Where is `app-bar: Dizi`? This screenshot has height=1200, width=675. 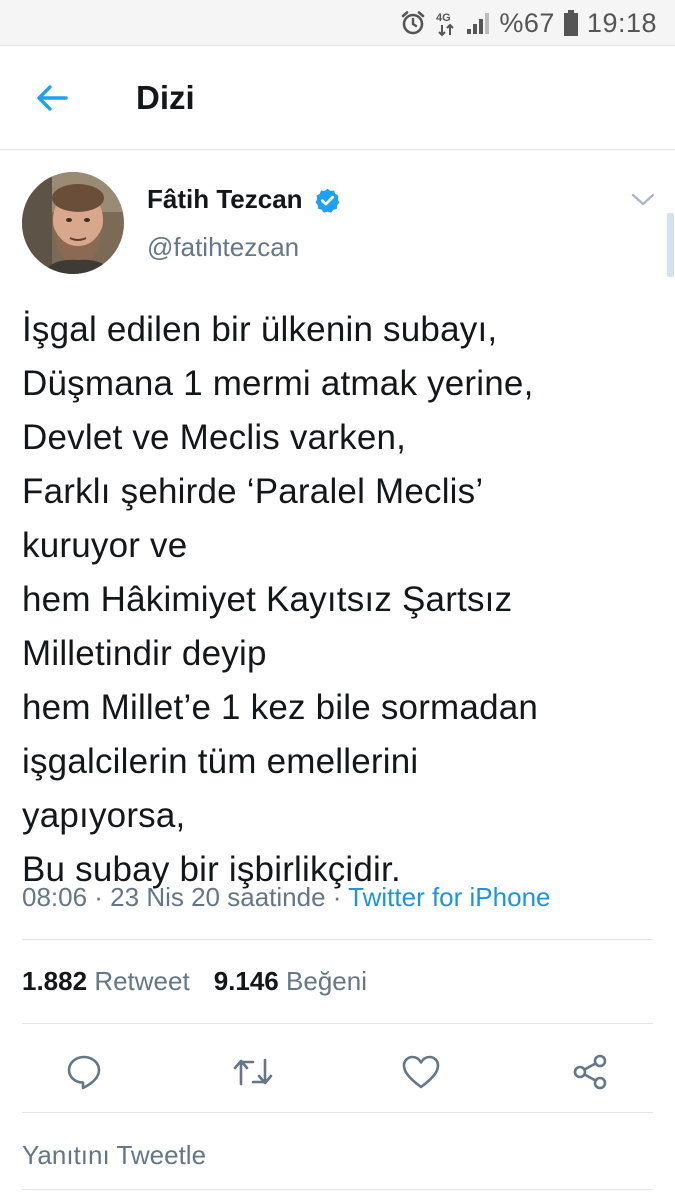 app-bar: Dizi is located at coordinates (337, 98).